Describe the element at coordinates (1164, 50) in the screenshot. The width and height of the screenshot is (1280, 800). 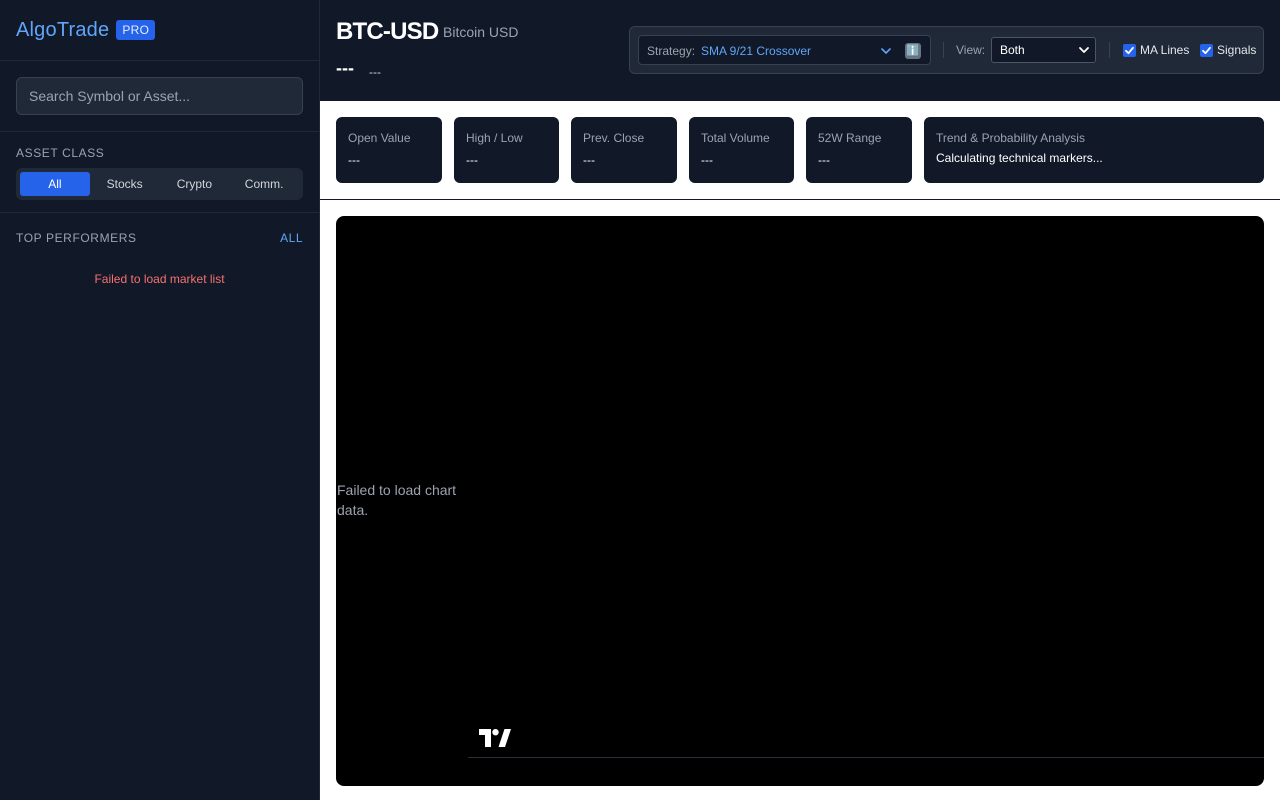
I see `ma-lines-label: MA Lines` at that location.